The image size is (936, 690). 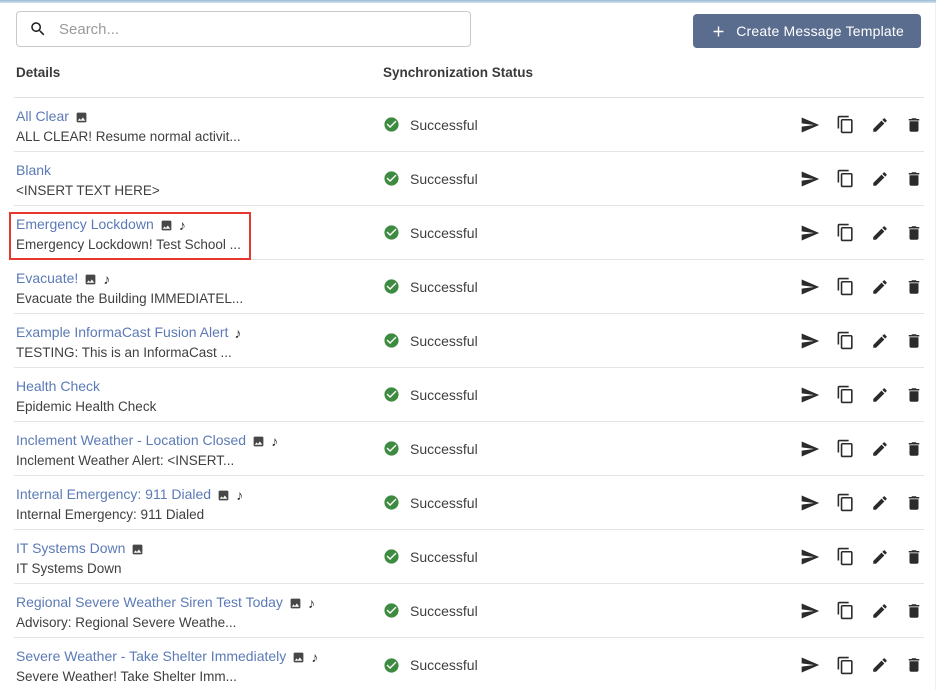 I want to click on column-header-details: Details, so click(x=38, y=72).